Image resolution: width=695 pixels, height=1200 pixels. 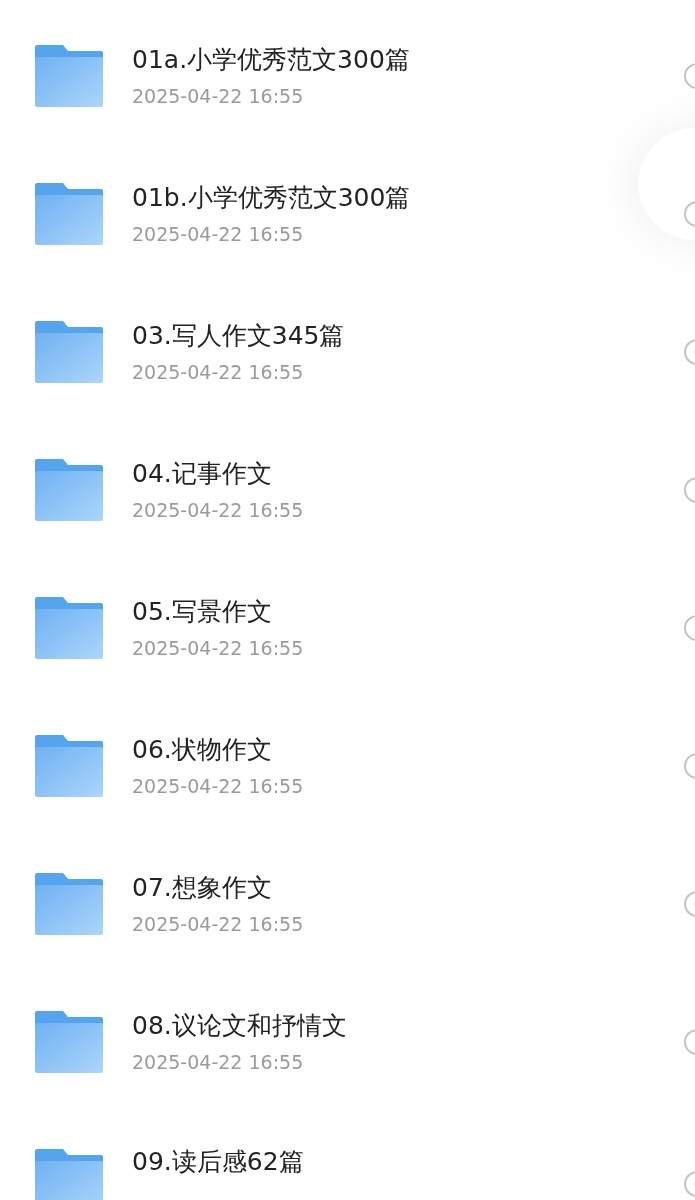 I want to click on folder-name: 09.读后感62篇, so click(x=218, y=1162).